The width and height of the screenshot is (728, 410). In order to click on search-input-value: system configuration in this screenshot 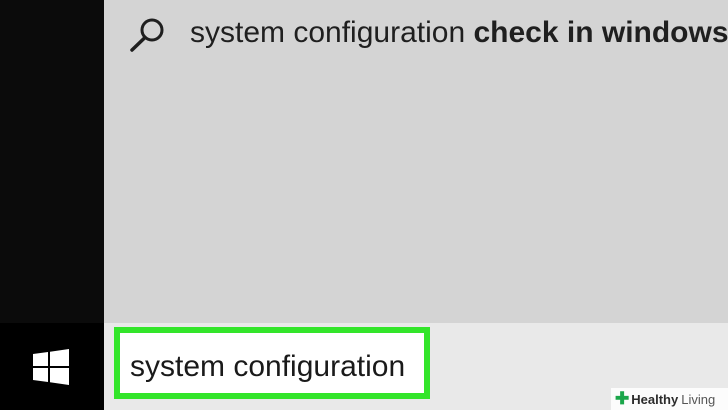, I will do `click(268, 366)`.